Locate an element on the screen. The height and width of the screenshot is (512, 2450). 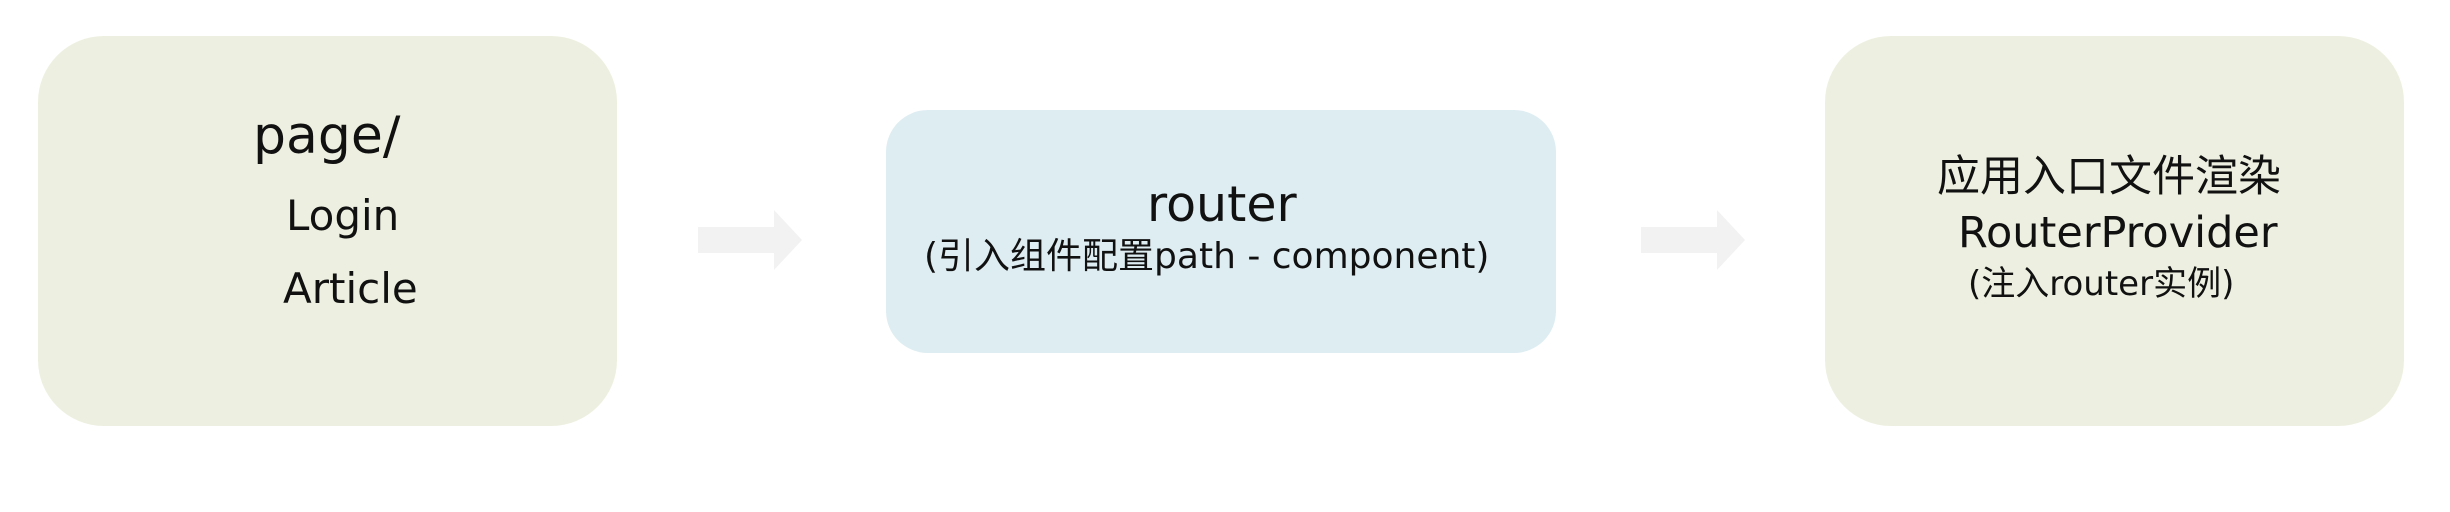
pages-item-login: Login is located at coordinates (343, 215).